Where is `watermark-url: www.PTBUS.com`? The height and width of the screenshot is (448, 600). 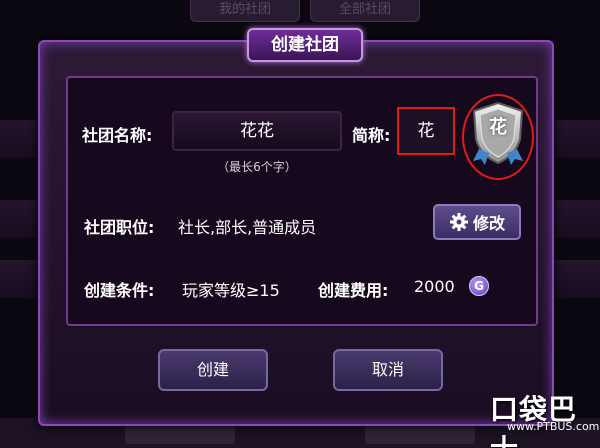 watermark-url: www.PTBUS.com is located at coordinates (553, 426).